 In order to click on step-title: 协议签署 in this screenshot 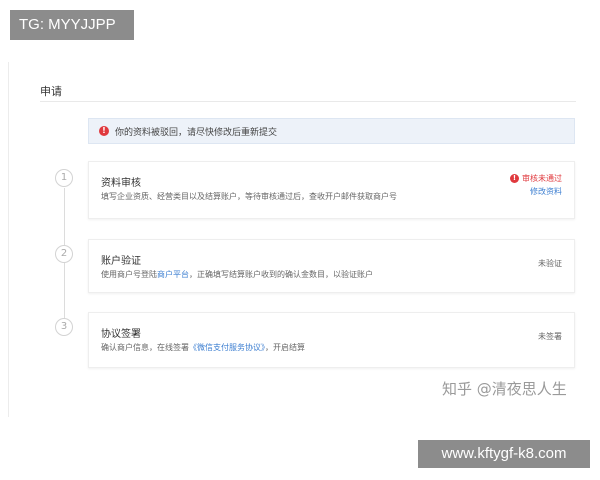, I will do `click(121, 334)`.